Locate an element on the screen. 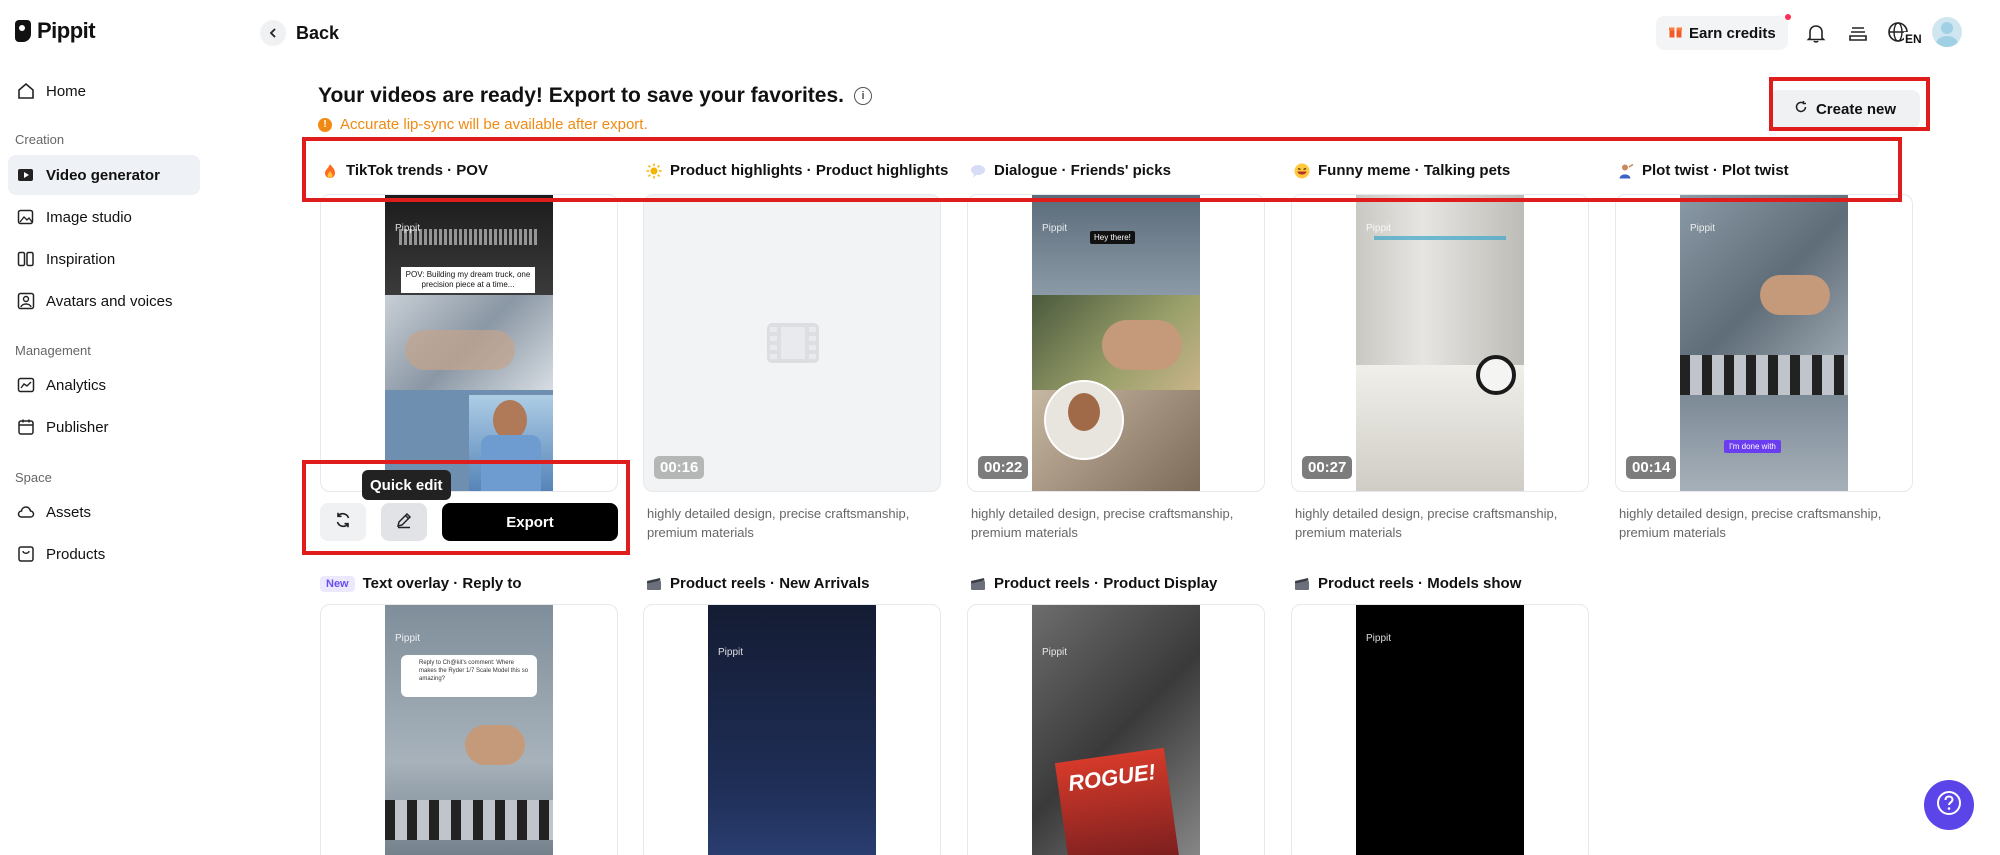 Image resolution: width=2000 pixels, height=855 pixels. video-card: Pippit ROGUE! is located at coordinates (1116, 729).